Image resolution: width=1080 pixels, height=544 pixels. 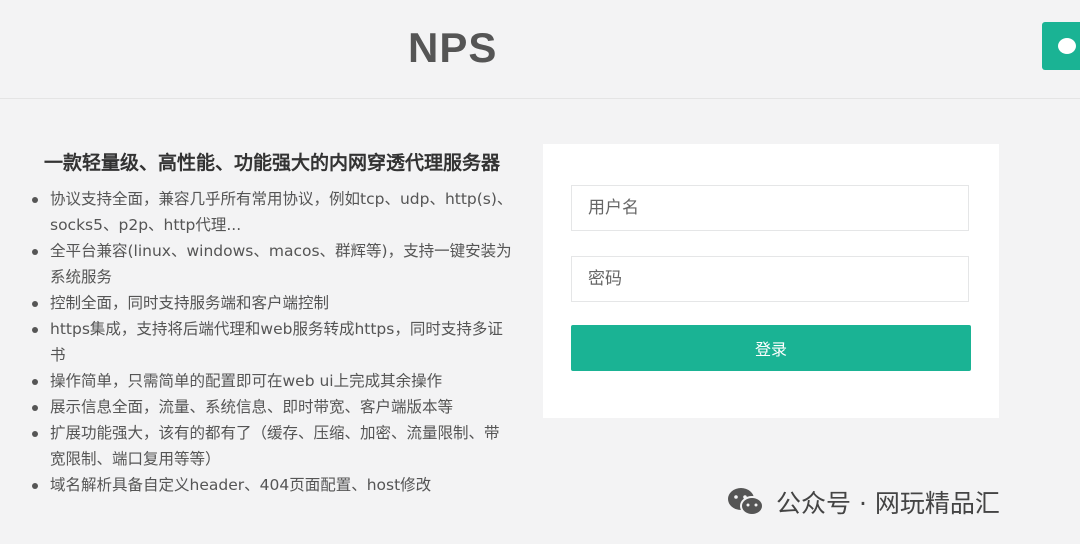 What do you see at coordinates (272, 163) in the screenshot?
I see `product-tagline: 一款轻量级、高性能、功能强大的内网穿透代理服务器` at bounding box center [272, 163].